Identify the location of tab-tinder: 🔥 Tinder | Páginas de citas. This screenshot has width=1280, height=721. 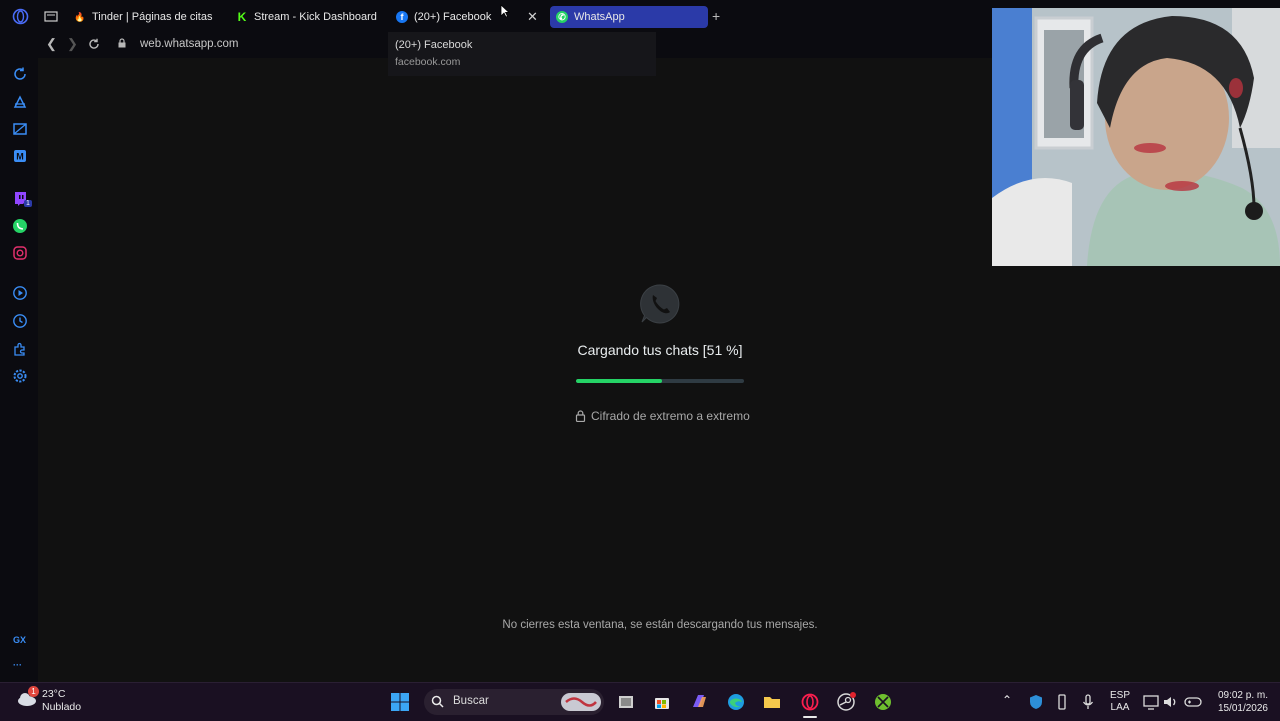
(143, 17).